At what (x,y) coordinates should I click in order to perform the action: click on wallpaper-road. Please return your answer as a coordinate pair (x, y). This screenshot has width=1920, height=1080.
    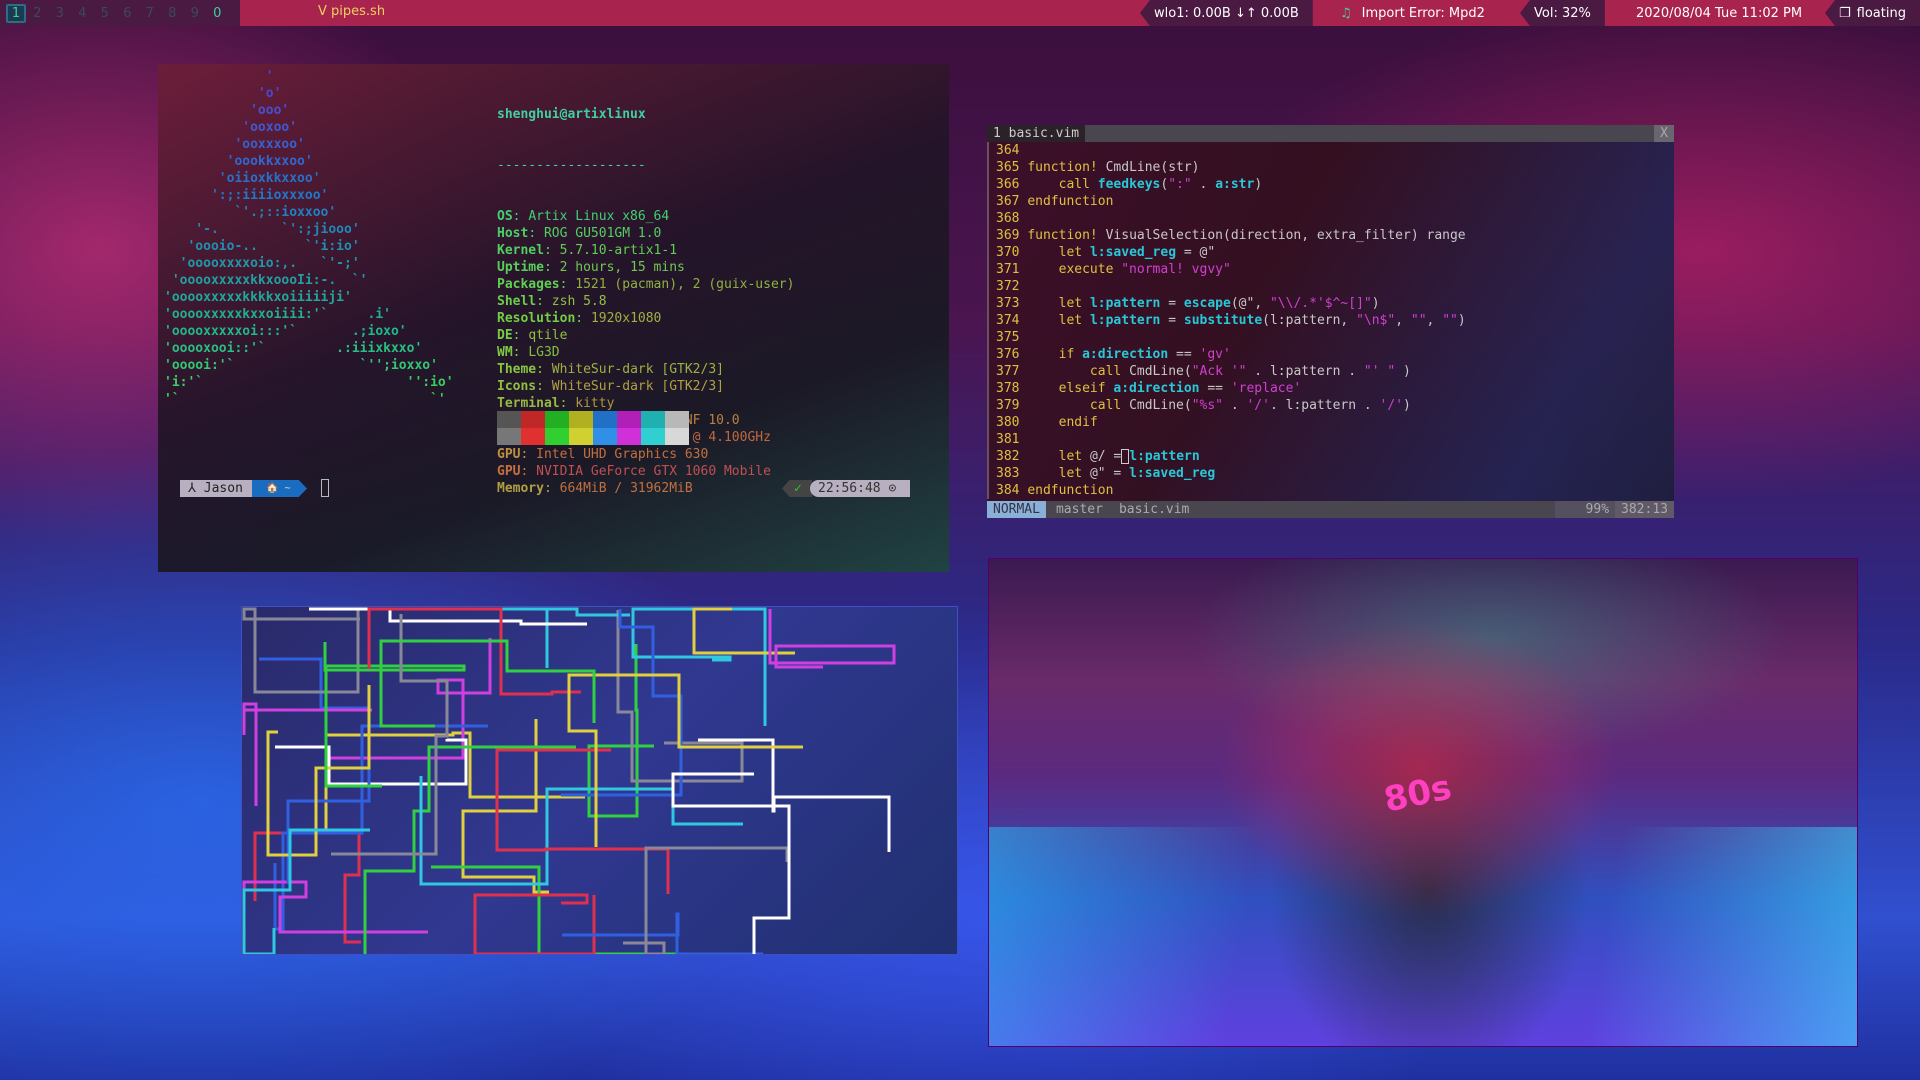
    Looking at the image, I should click on (1423, 936).